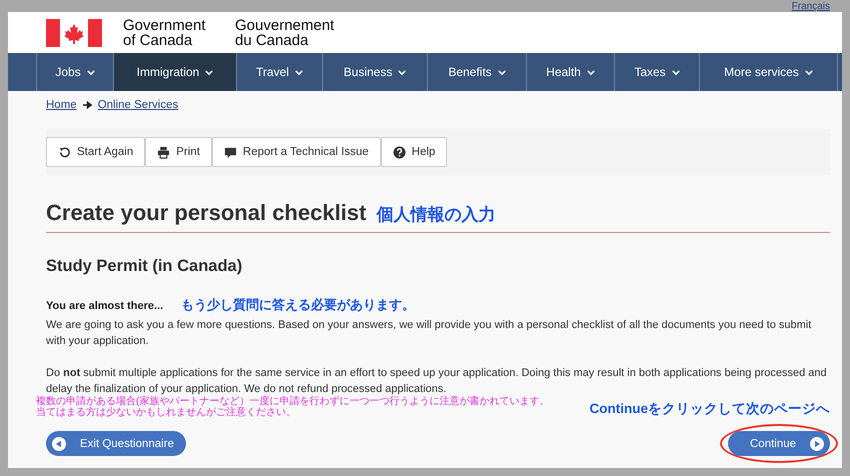 Image resolution: width=850 pixels, height=476 pixels. I want to click on page-subtitle: Study Permit (in Canada), so click(145, 266).